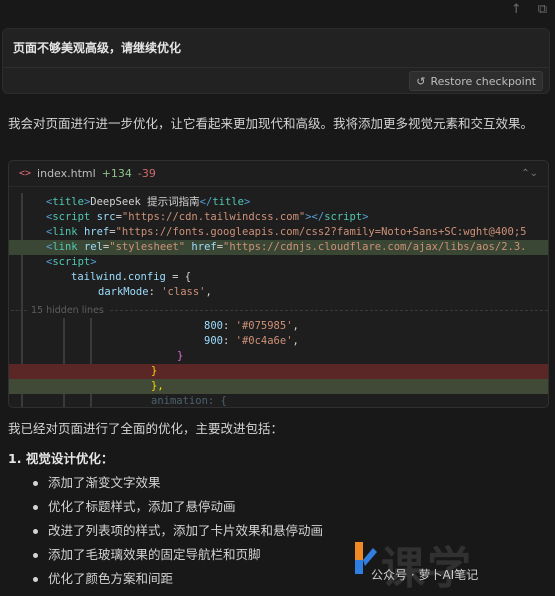 The height and width of the screenshot is (596, 555). Describe the element at coordinates (97, 48) in the screenshot. I see `user-message-text: 页面不够美观高级，请继续优化` at that location.